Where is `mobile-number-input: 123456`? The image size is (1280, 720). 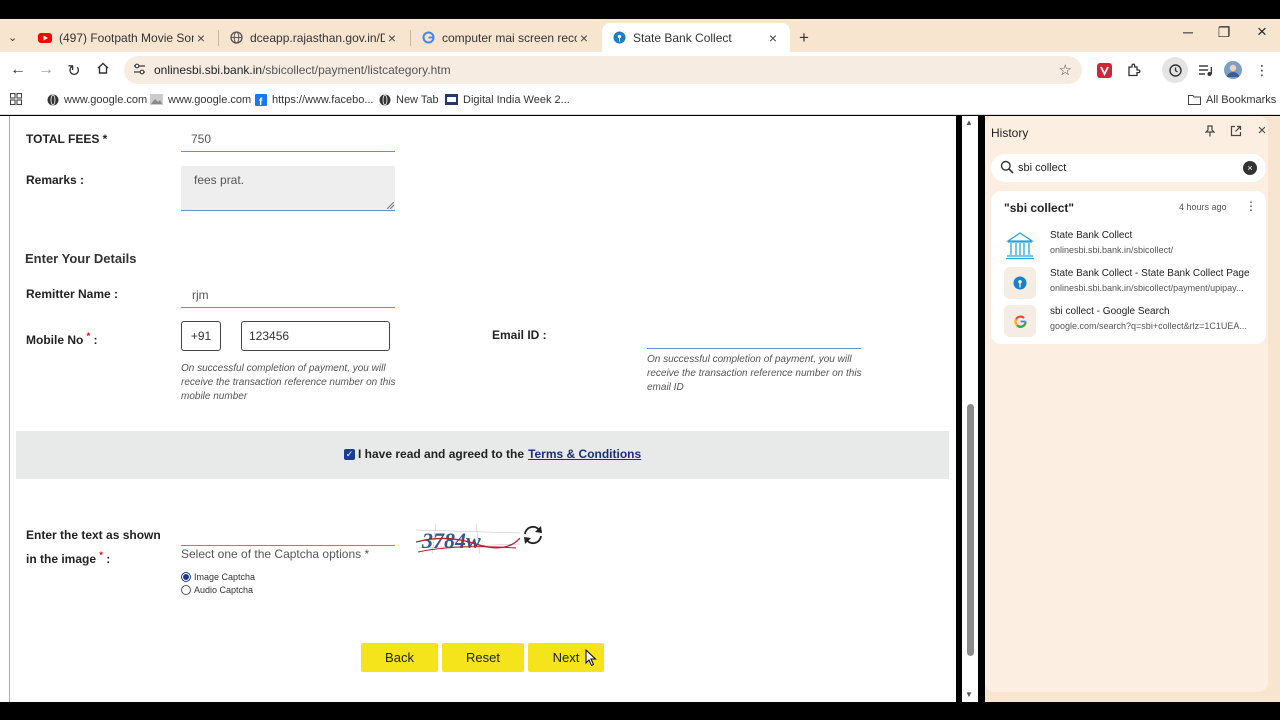
mobile-number-input: 123456 is located at coordinates (315, 336).